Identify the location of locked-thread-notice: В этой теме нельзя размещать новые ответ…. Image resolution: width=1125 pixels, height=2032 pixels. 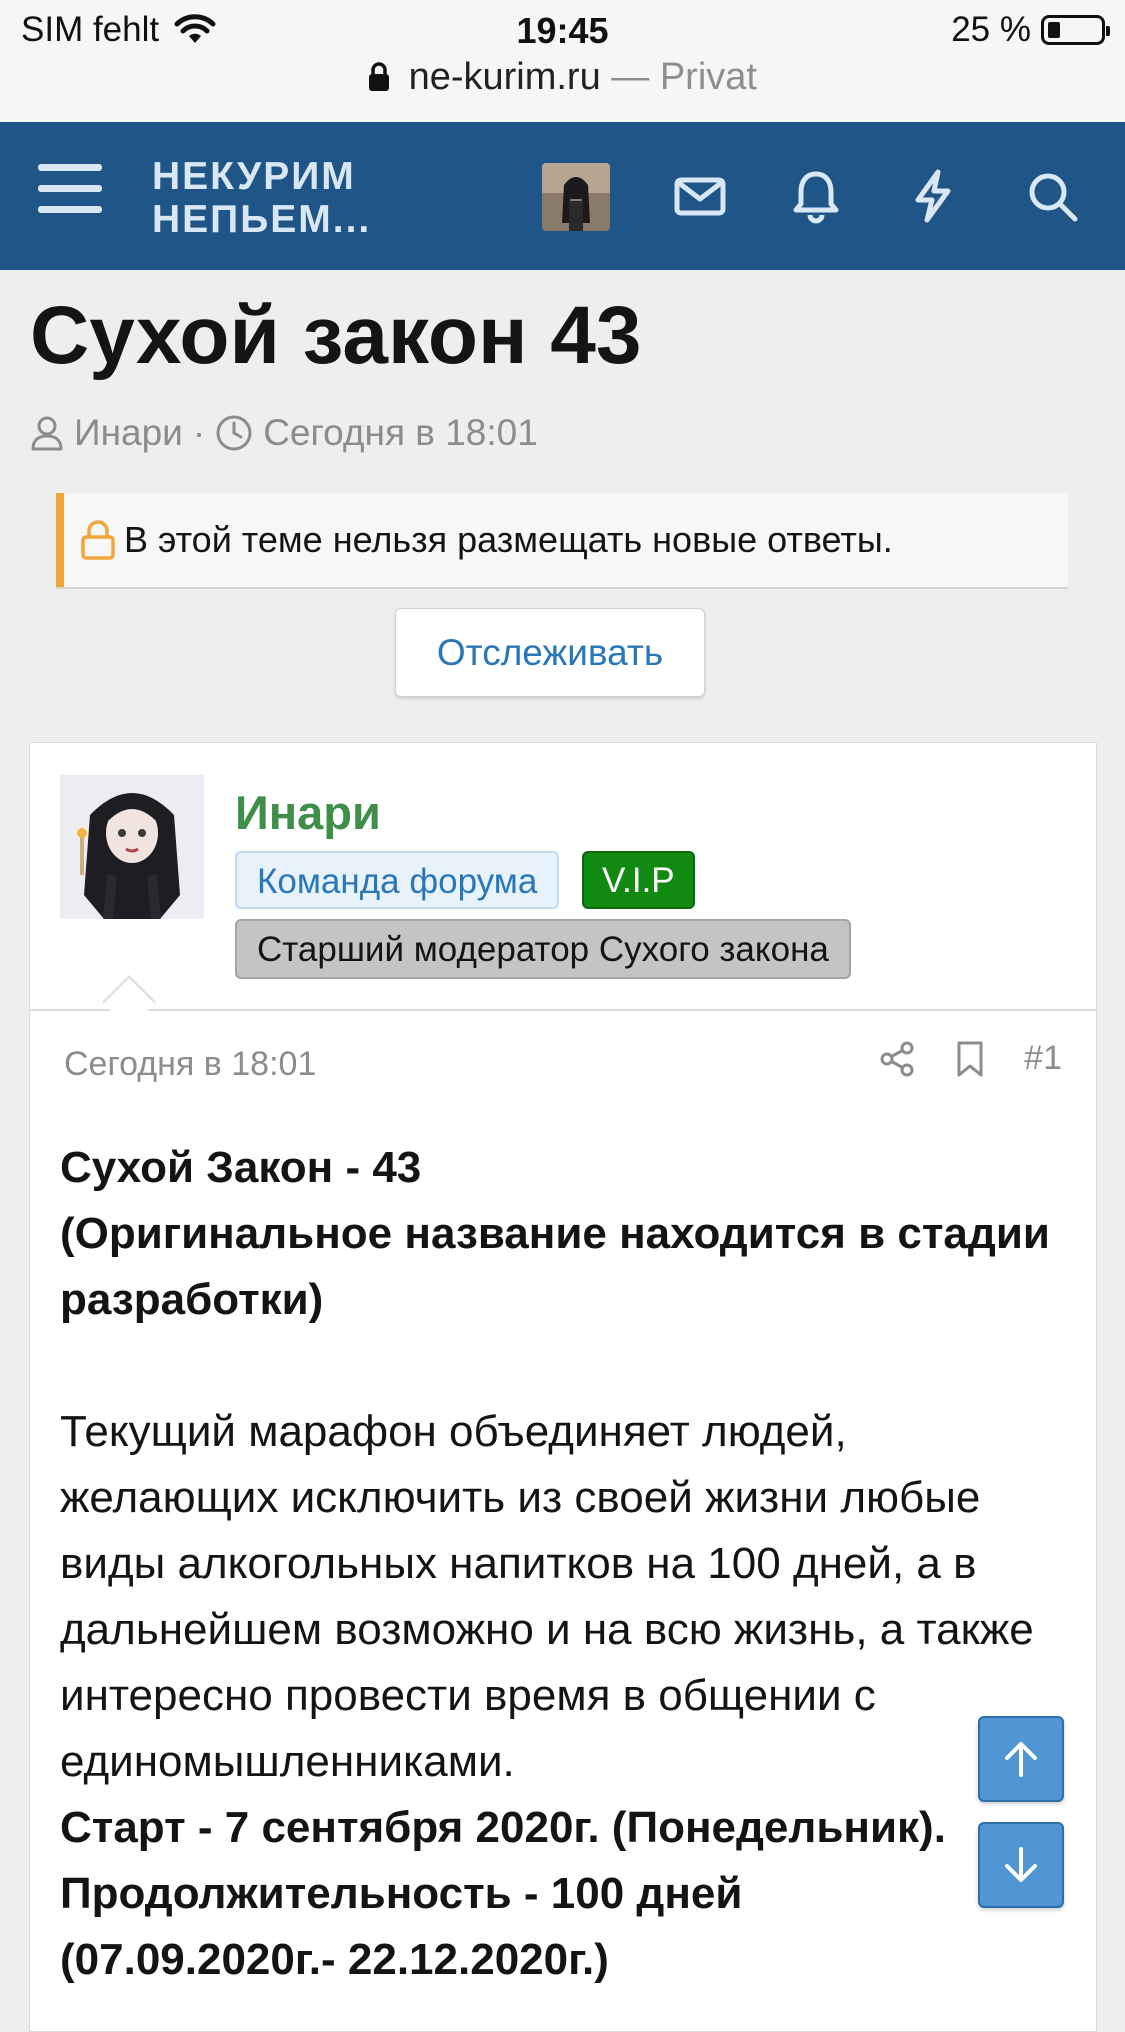
(562, 540).